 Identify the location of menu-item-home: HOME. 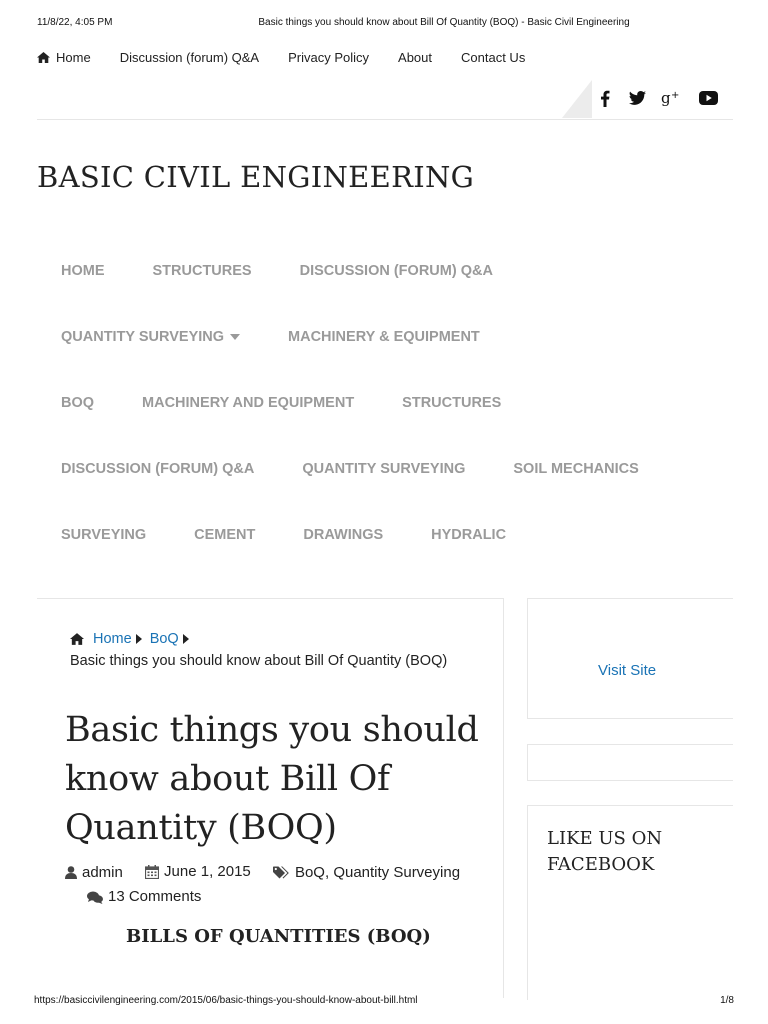
(83, 271).